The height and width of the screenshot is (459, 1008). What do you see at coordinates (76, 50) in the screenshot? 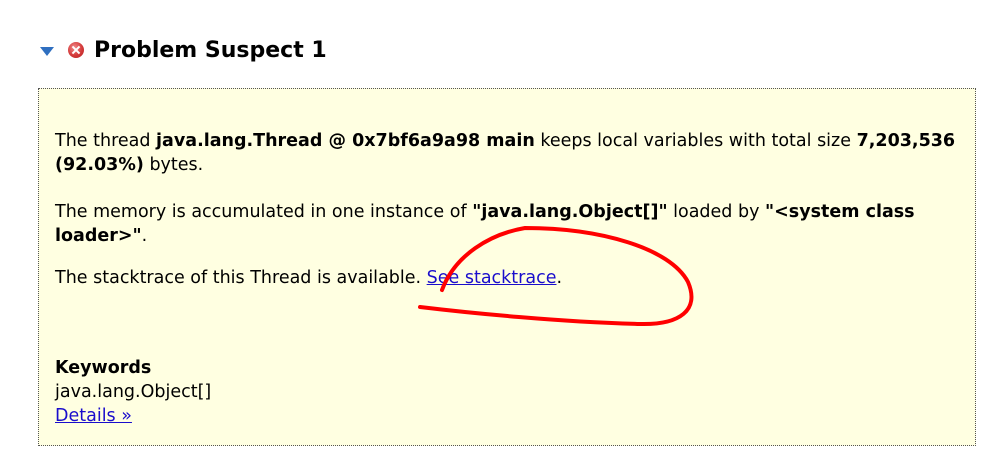
I see `error-icon` at bounding box center [76, 50].